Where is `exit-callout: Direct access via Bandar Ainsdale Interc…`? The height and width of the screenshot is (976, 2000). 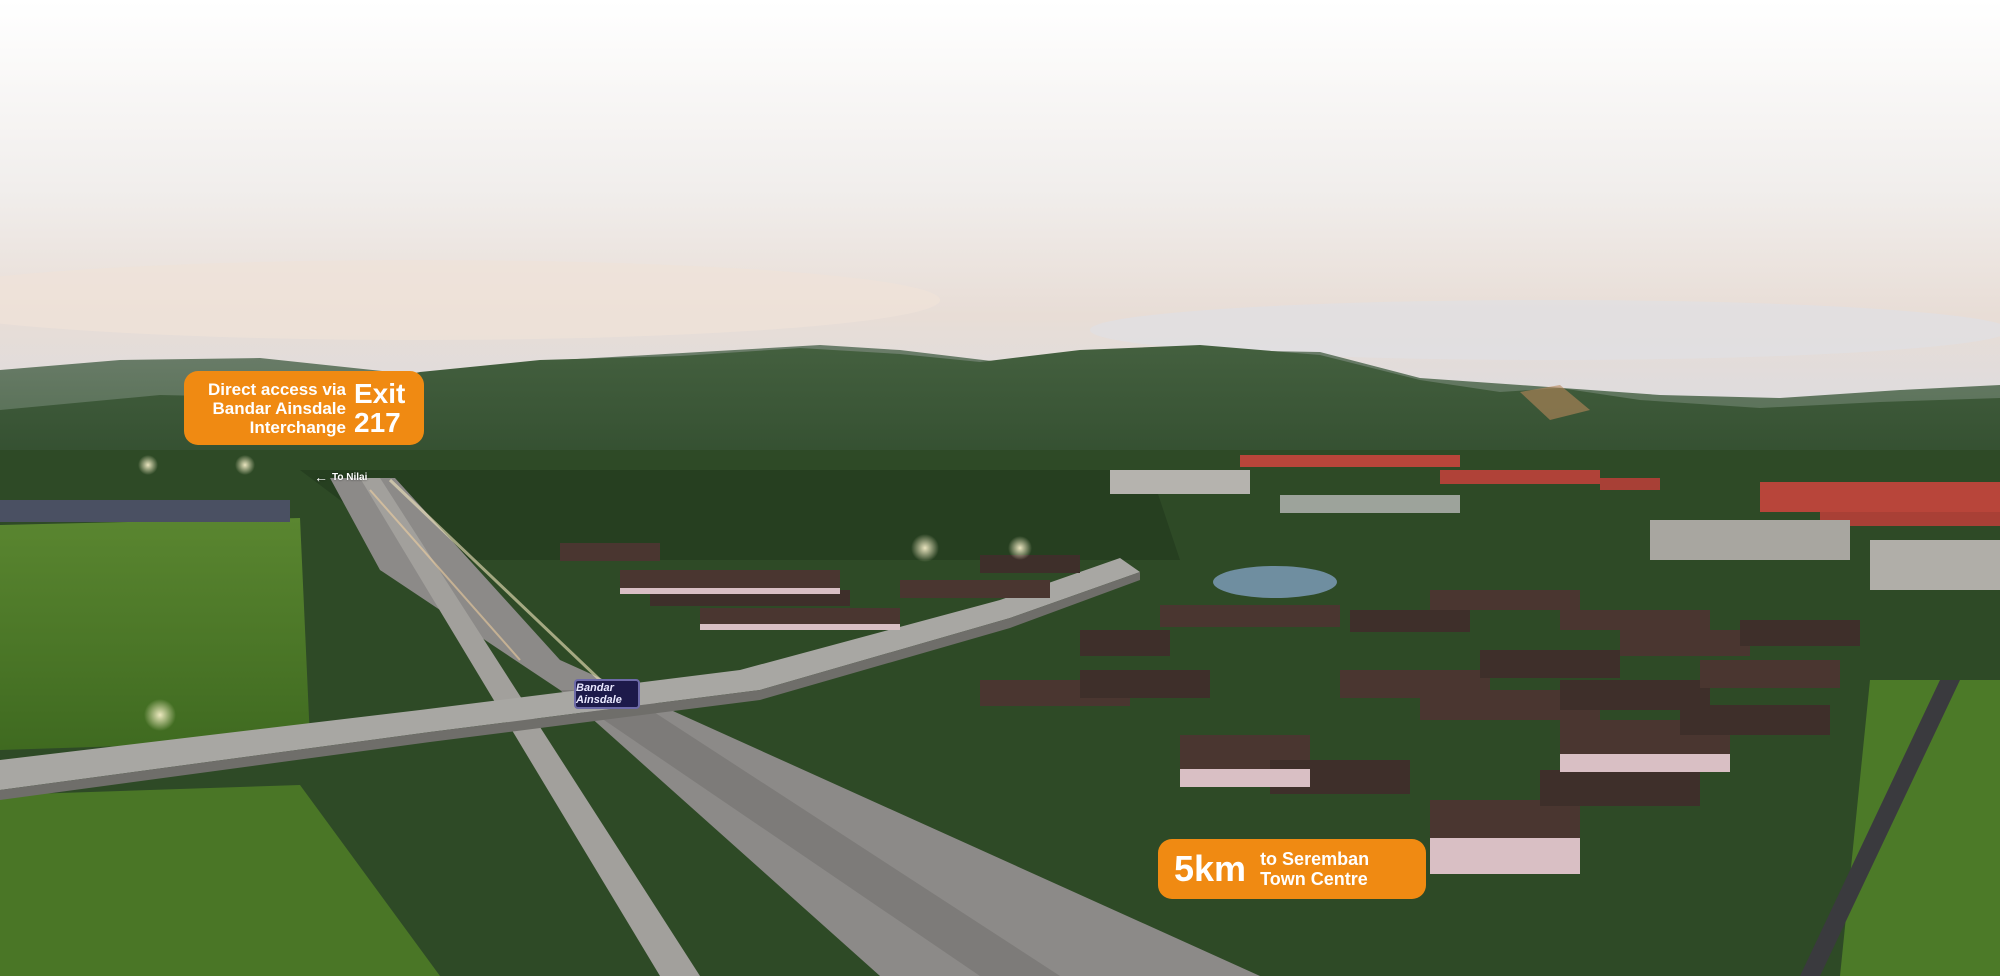 exit-callout: Direct access via Bandar Ainsdale Interc… is located at coordinates (304, 408).